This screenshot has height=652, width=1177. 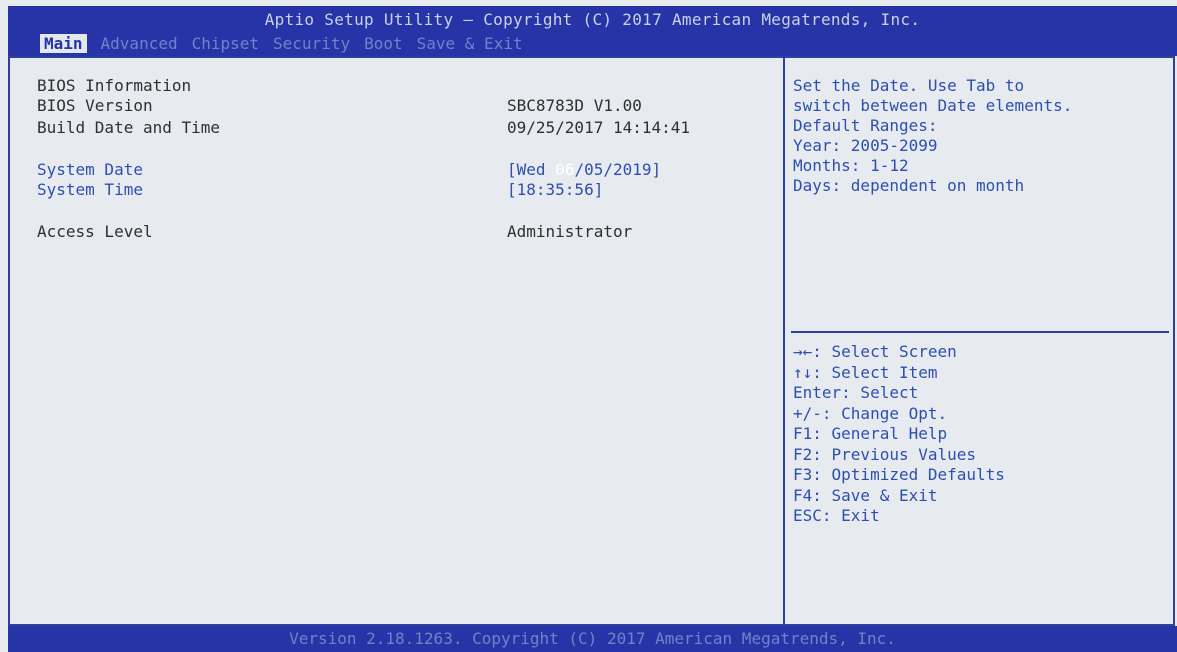 What do you see at coordinates (555, 189) in the screenshot?
I see `system-time-value: [18:35:56]` at bounding box center [555, 189].